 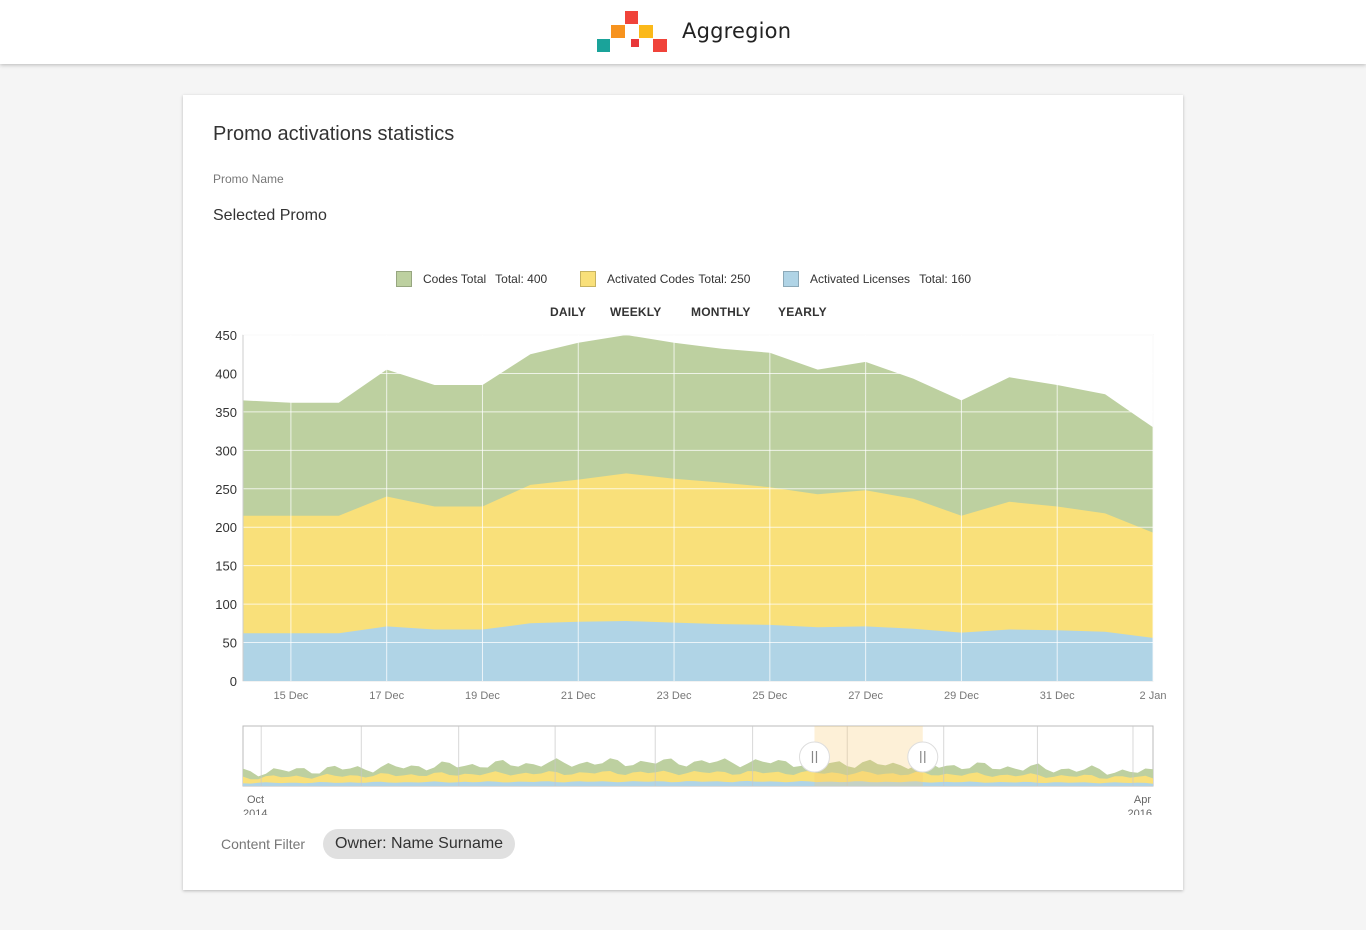 What do you see at coordinates (568, 312) in the screenshot?
I see `period-daily-button: DAILY` at bounding box center [568, 312].